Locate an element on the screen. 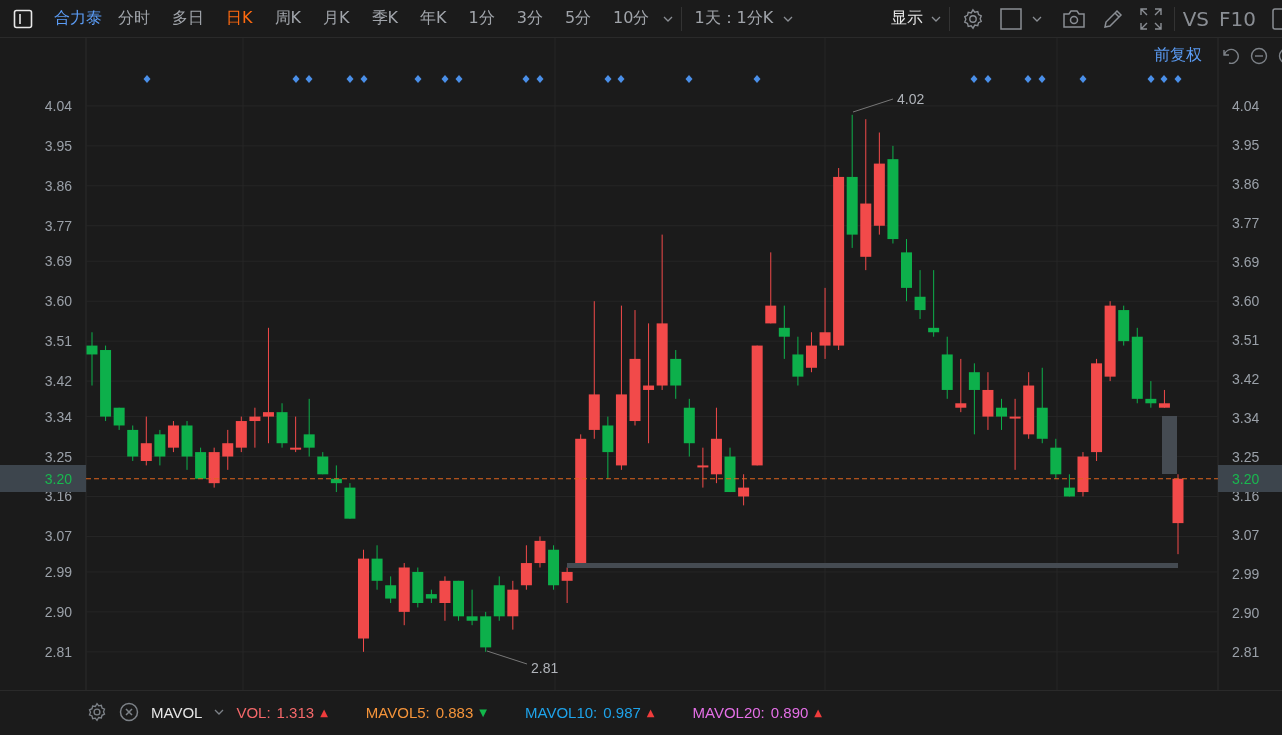 The height and width of the screenshot is (735, 1282). sidebar-toggle-icon is located at coordinates (23, 18).